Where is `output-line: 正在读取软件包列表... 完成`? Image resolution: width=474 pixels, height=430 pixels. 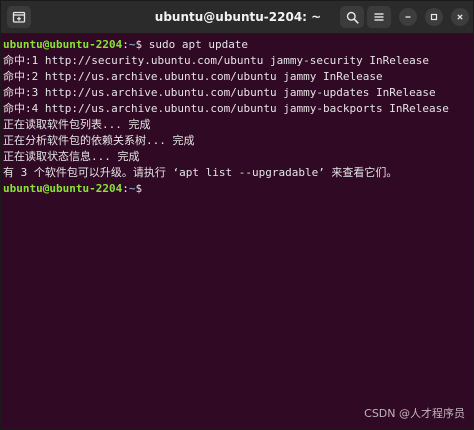 output-line: 正在读取软件包列表... 完成 is located at coordinates (77, 124).